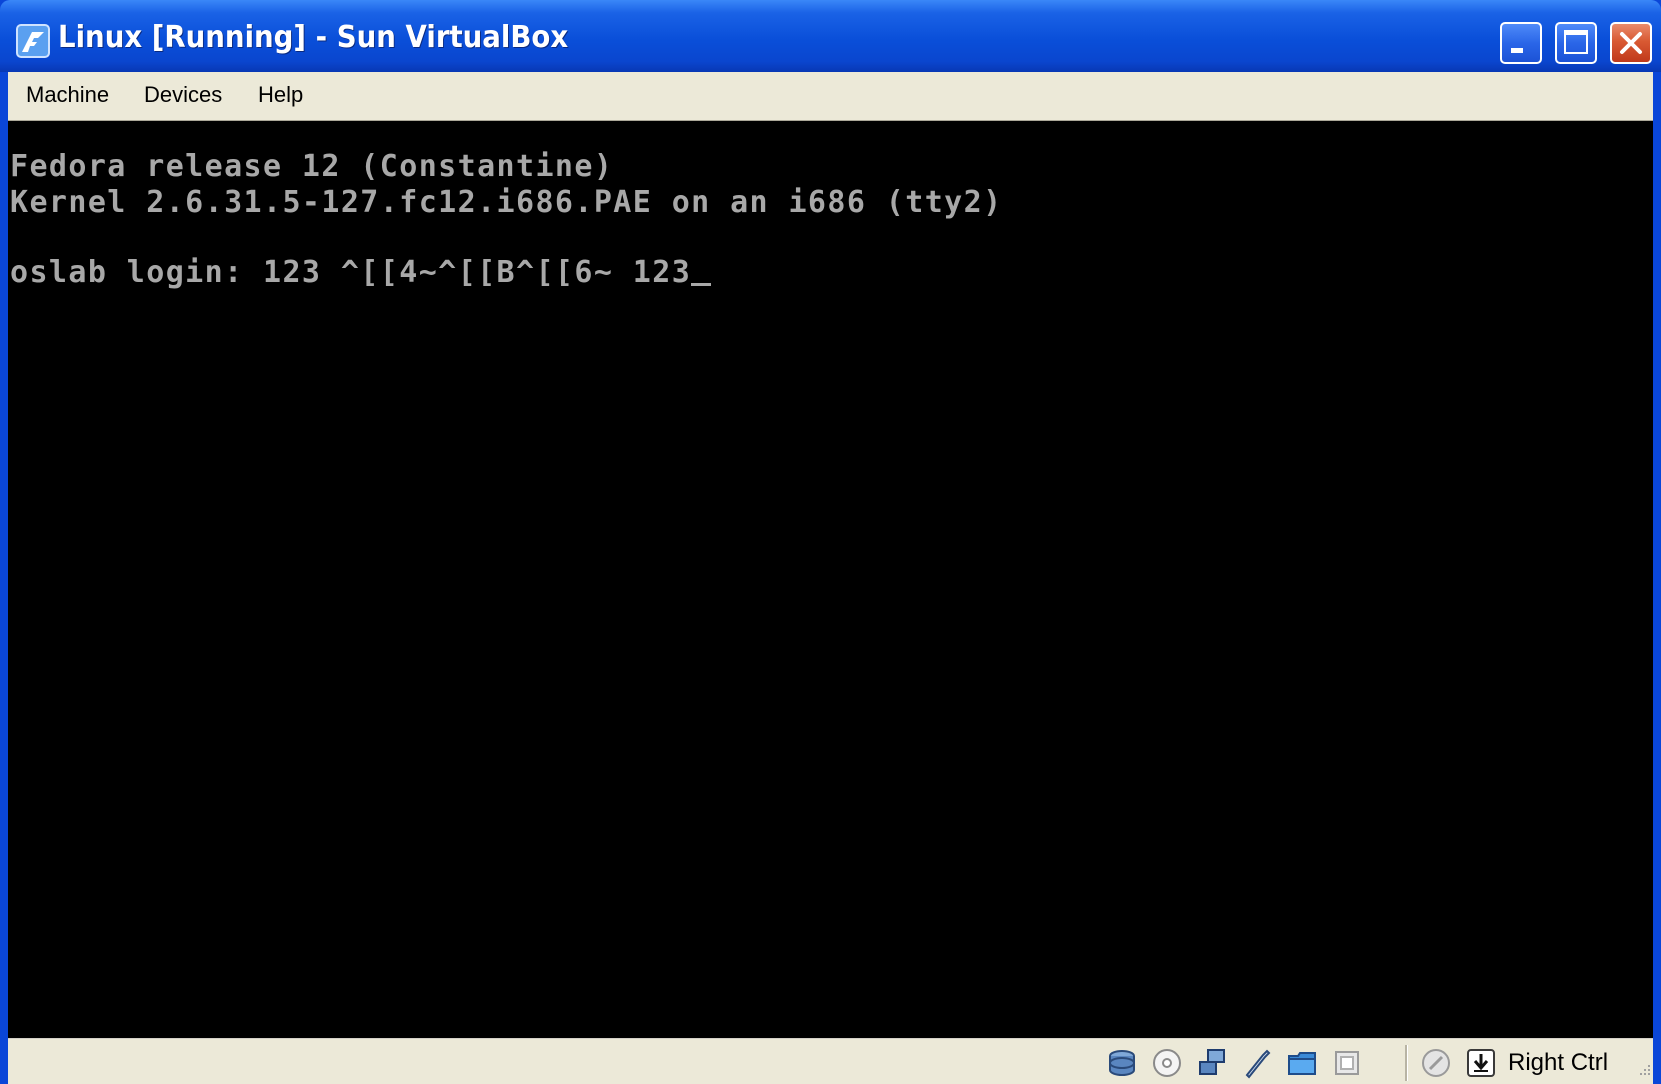 The width and height of the screenshot is (1661, 1084). What do you see at coordinates (701, 284) in the screenshot?
I see `text-cursor` at bounding box center [701, 284].